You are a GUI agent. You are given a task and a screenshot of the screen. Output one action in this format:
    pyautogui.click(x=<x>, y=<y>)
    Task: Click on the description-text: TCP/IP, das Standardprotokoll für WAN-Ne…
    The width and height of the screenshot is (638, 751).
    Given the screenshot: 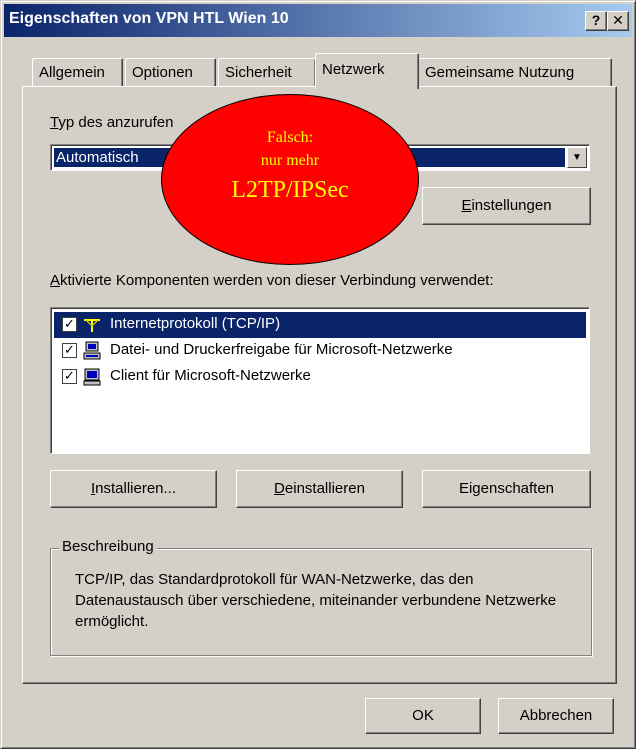 What is the action you would take?
    pyautogui.click(x=316, y=600)
    